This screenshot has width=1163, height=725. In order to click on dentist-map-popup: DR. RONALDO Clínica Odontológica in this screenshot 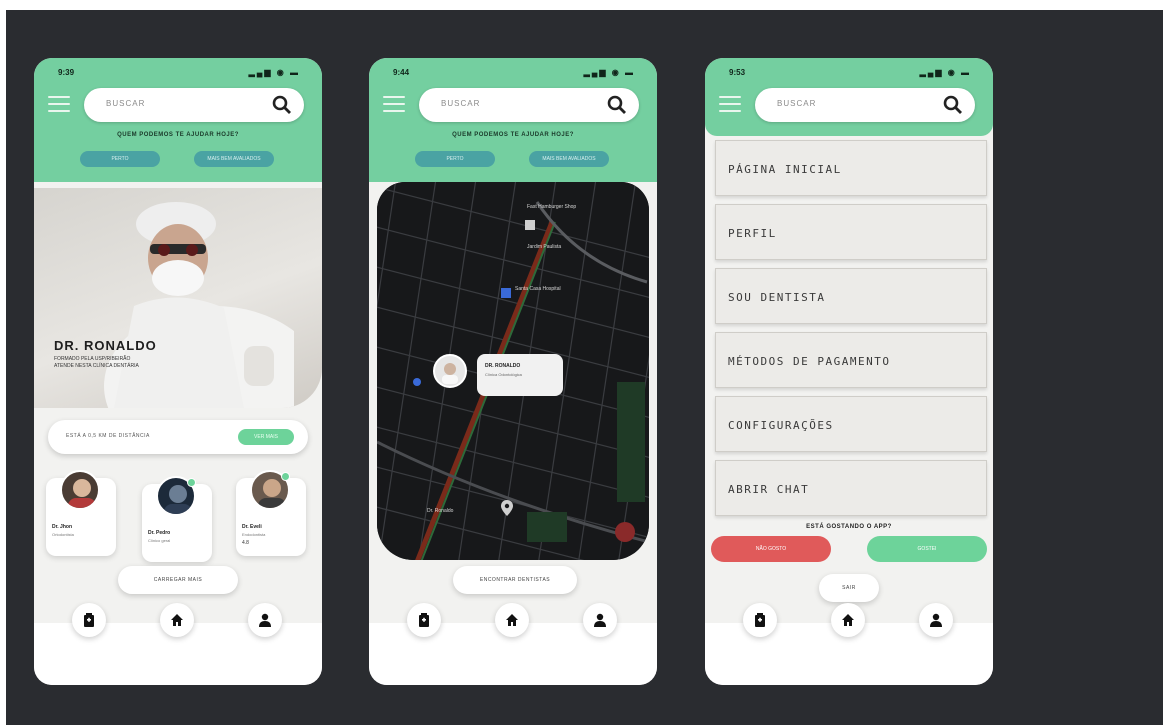, I will do `click(520, 375)`.